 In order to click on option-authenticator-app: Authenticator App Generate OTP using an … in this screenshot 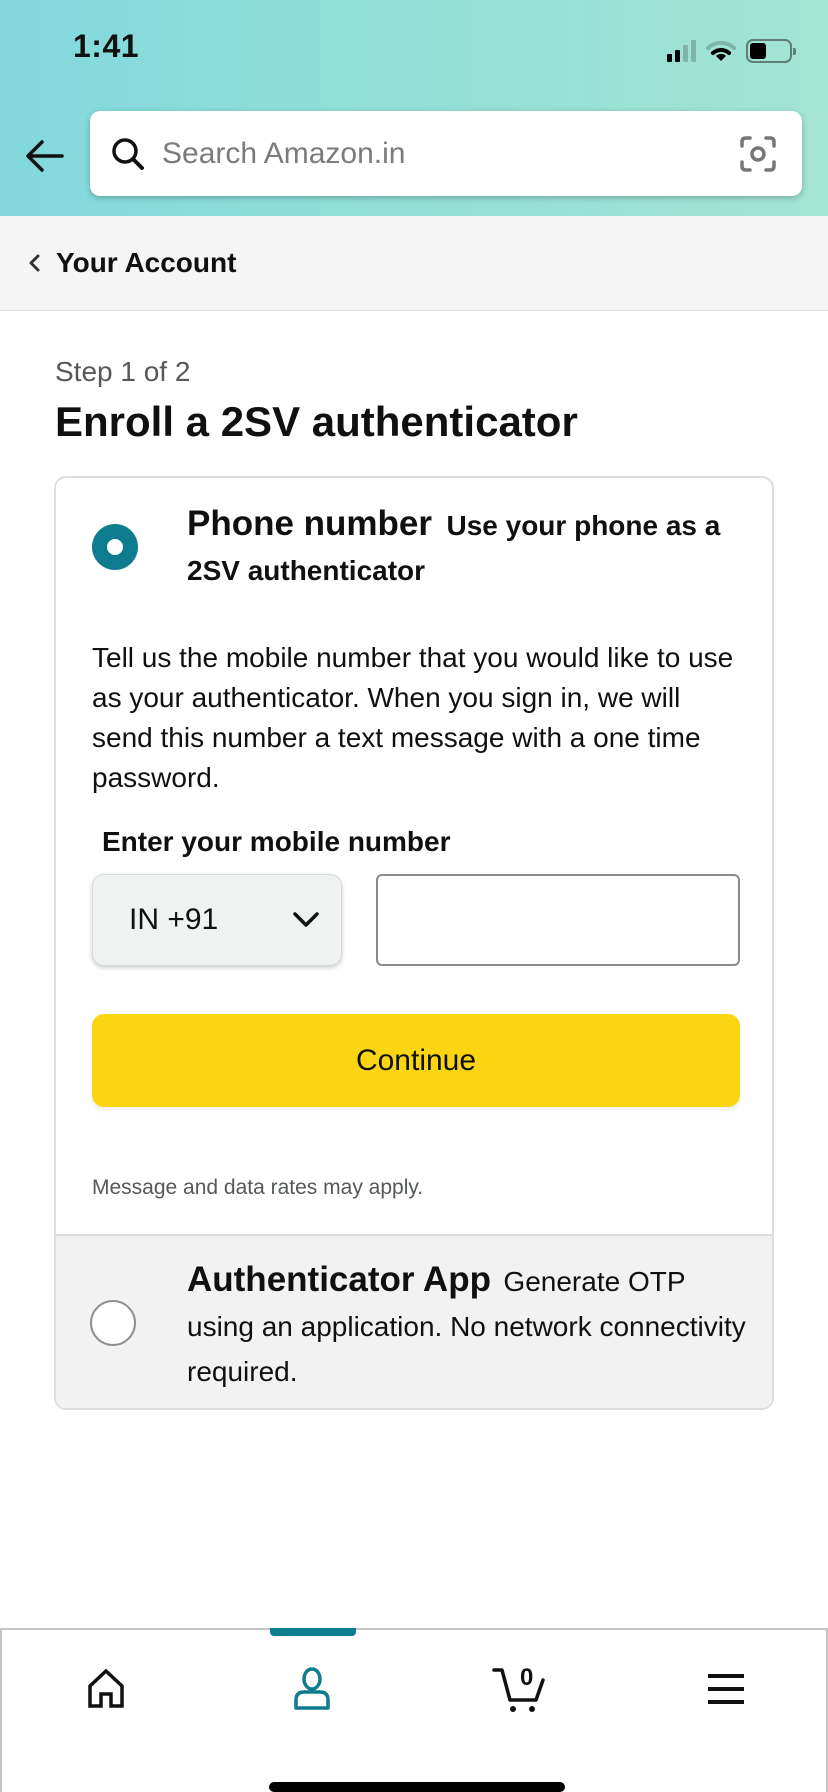, I will do `click(414, 1321)`.